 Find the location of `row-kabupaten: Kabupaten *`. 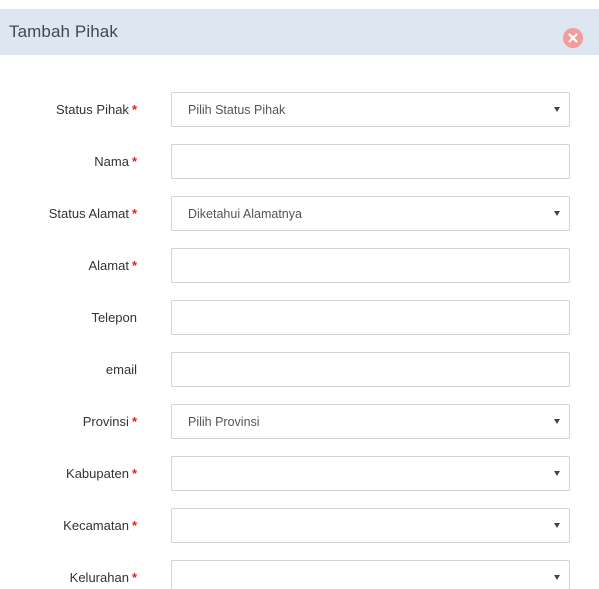

row-kabupaten: Kabupaten * is located at coordinates (299, 475).